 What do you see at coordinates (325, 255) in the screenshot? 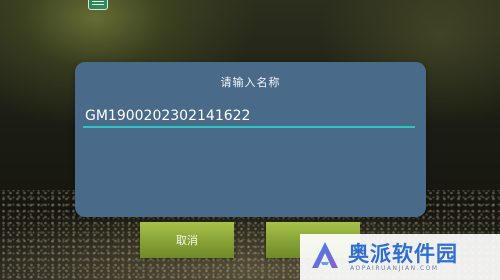
I see `triangle-logo-icon` at bounding box center [325, 255].